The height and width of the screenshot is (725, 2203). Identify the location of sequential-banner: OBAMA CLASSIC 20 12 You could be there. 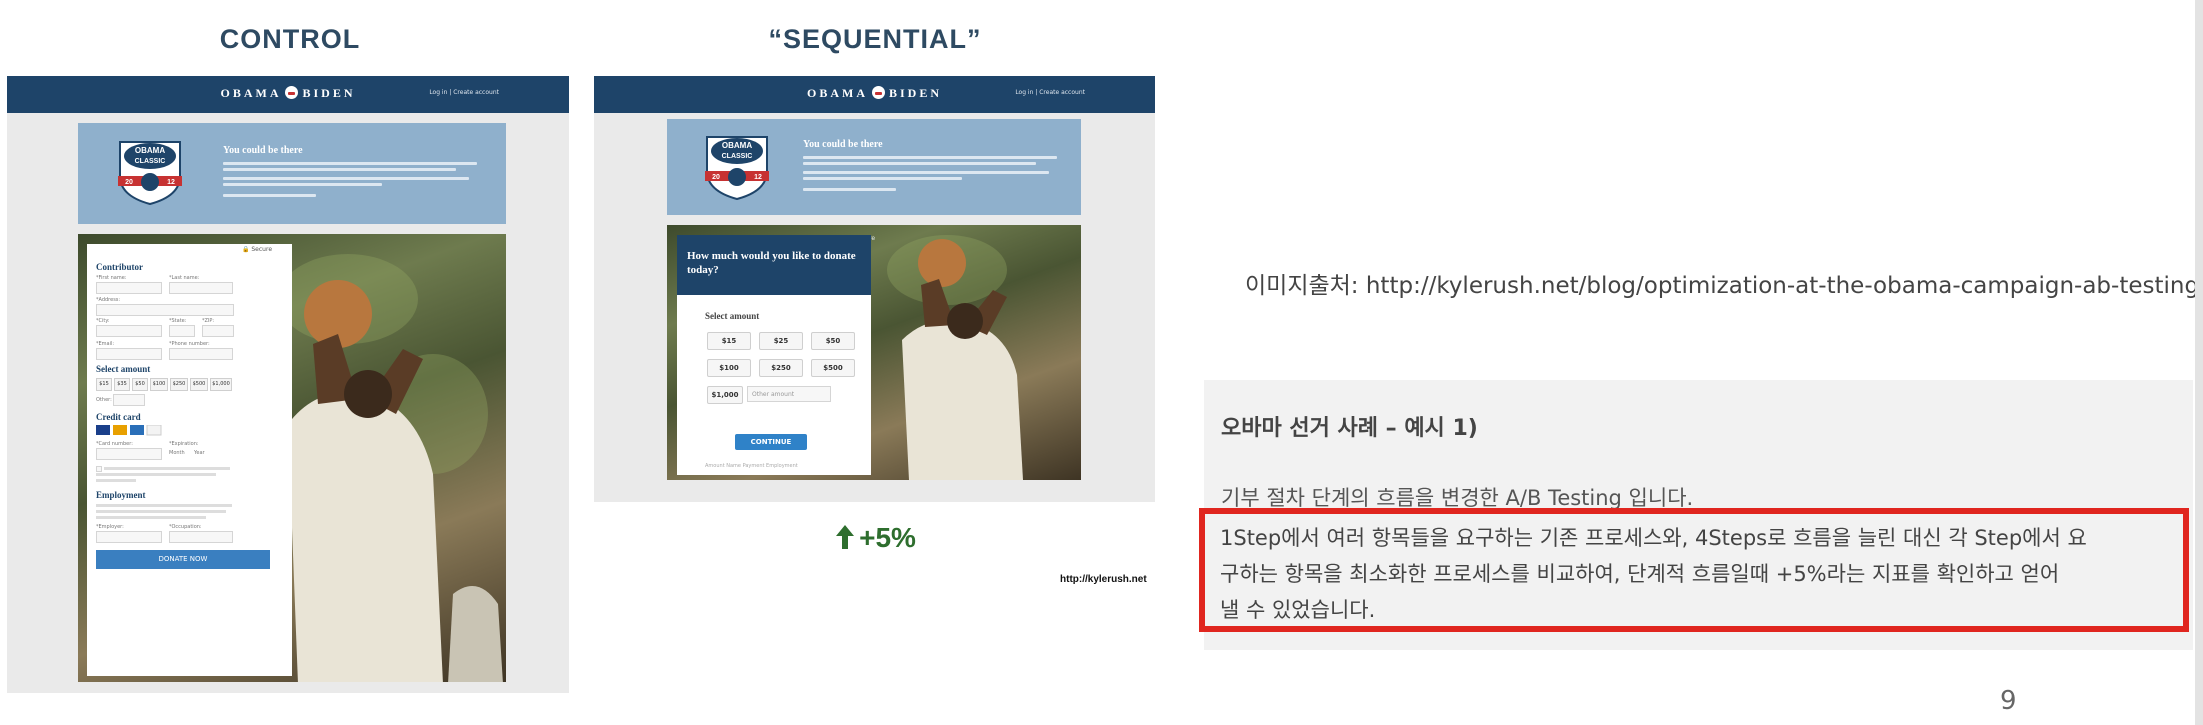
(874, 167).